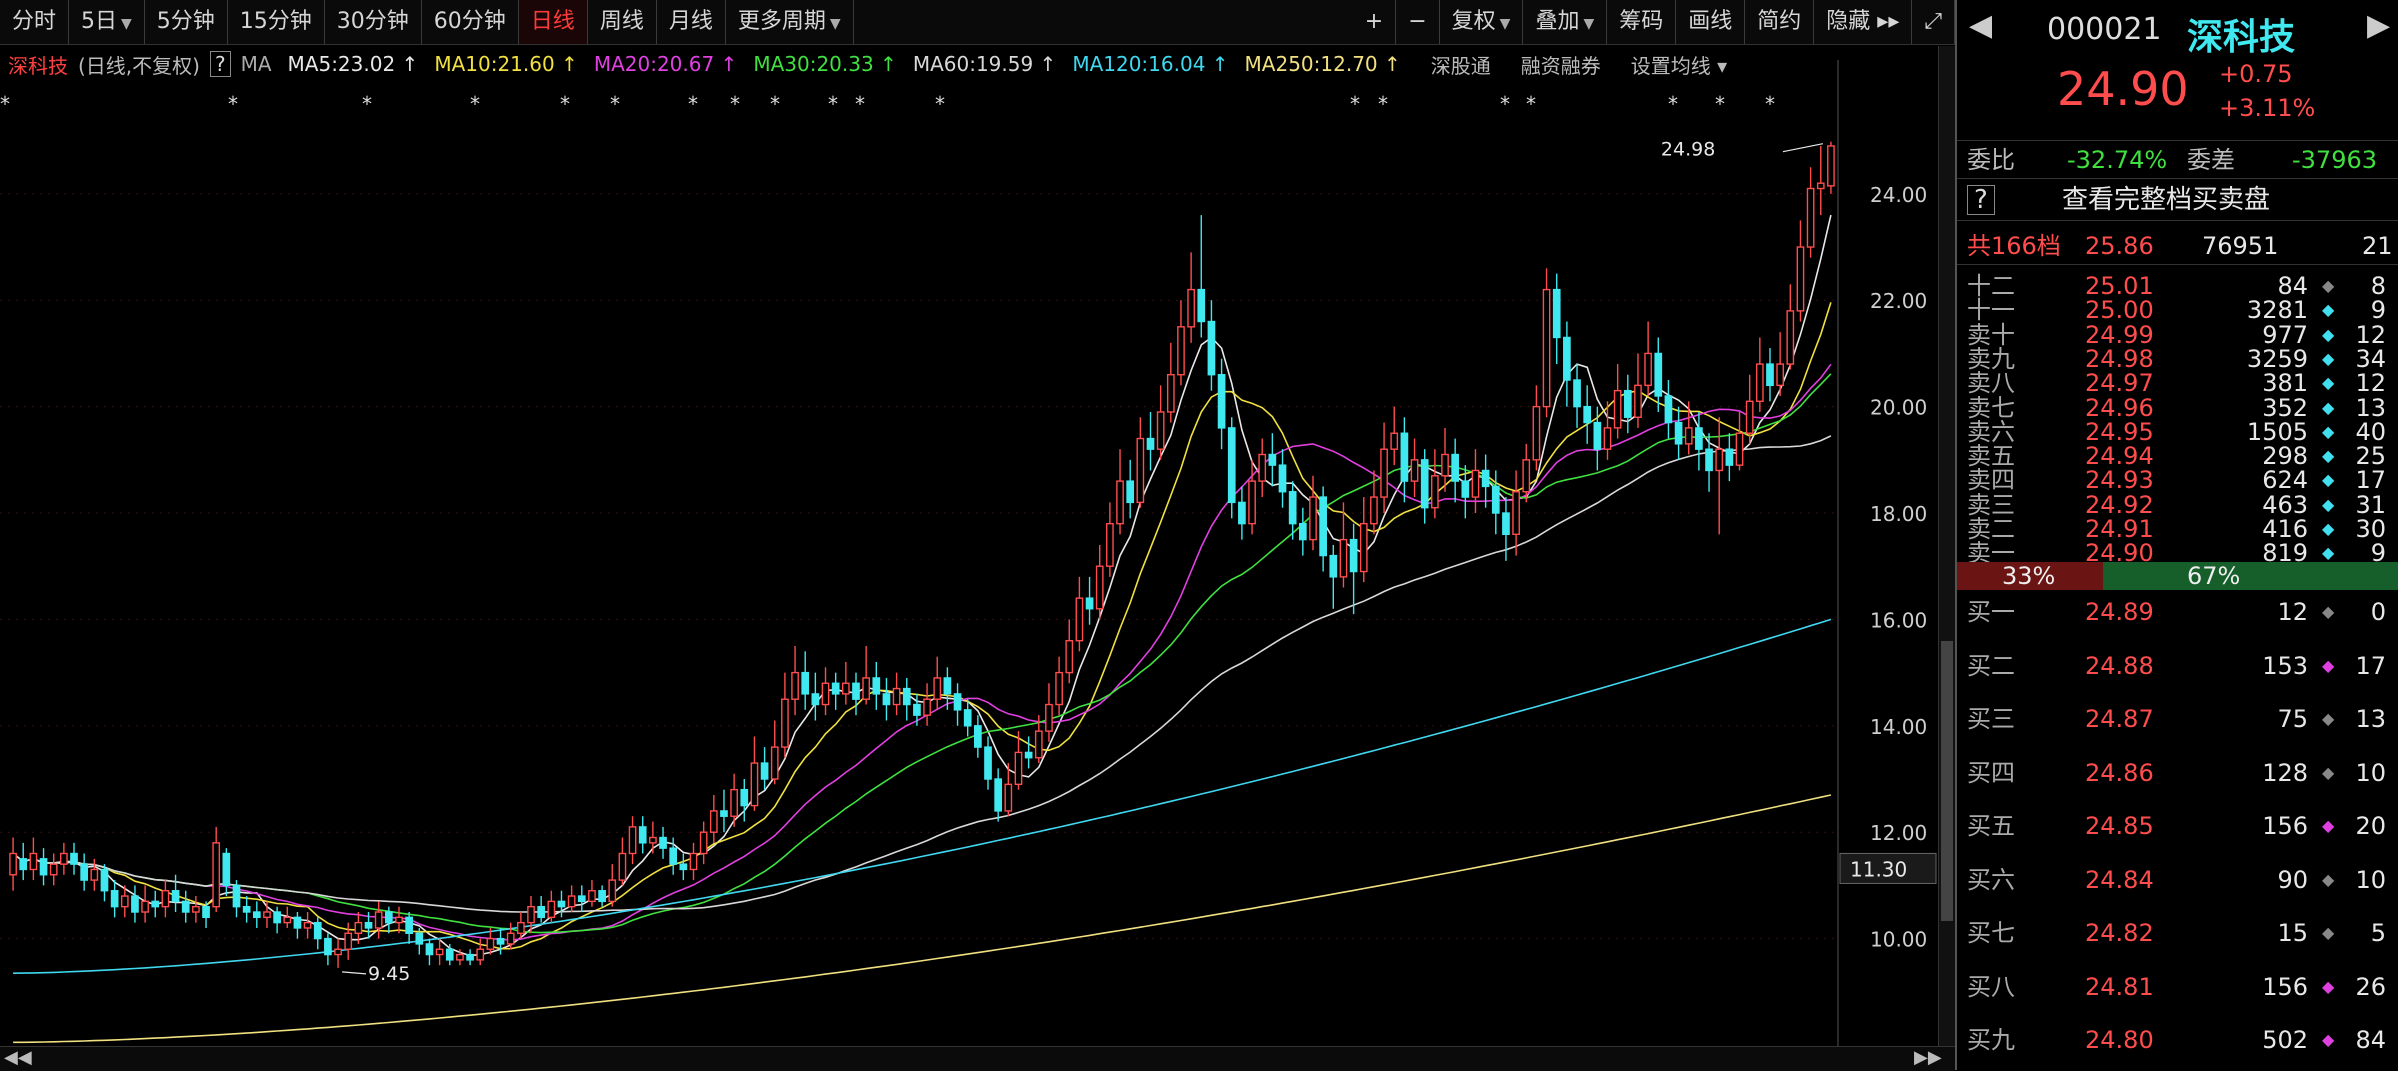 This screenshot has width=2398, height=1071. Describe the element at coordinates (2177, 719) in the screenshot. I see `bids-row: 买三 24.87 75 ◆ 13` at that location.